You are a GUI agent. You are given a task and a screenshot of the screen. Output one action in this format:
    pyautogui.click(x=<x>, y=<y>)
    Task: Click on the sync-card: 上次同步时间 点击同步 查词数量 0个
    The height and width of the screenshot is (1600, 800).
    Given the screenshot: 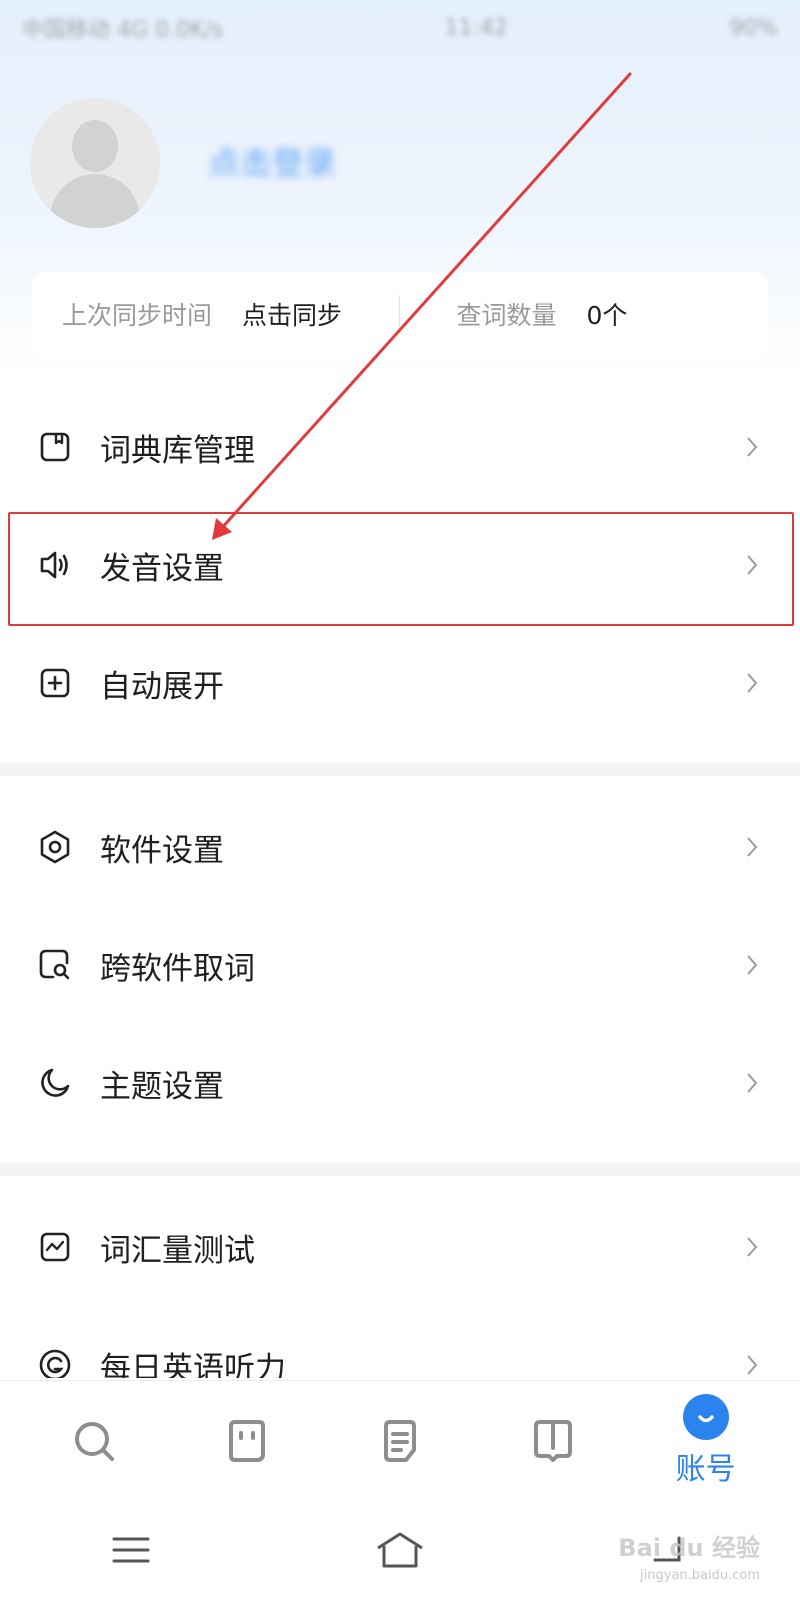 What is the action you would take?
    pyautogui.click(x=400, y=314)
    